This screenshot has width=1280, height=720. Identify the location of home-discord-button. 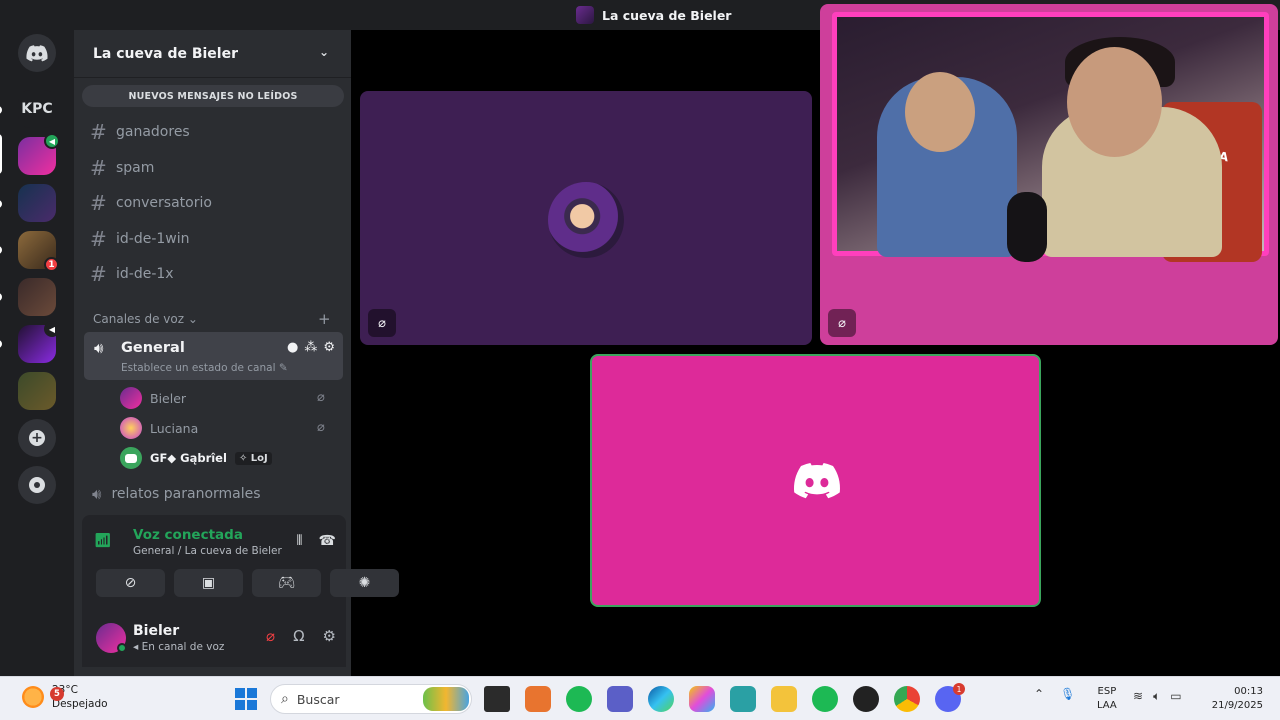
(37, 53).